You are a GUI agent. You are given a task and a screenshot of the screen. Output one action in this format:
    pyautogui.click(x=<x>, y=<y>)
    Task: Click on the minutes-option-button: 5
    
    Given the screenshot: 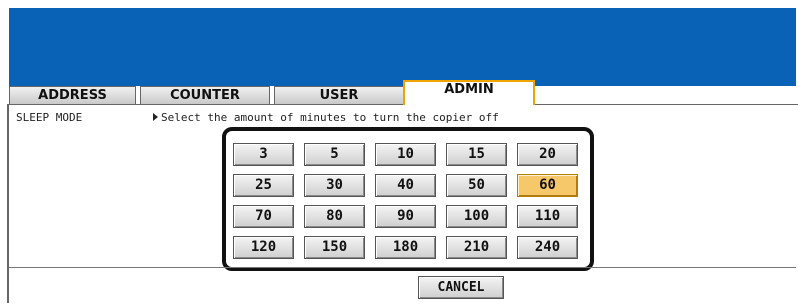 What is the action you would take?
    pyautogui.click(x=334, y=154)
    